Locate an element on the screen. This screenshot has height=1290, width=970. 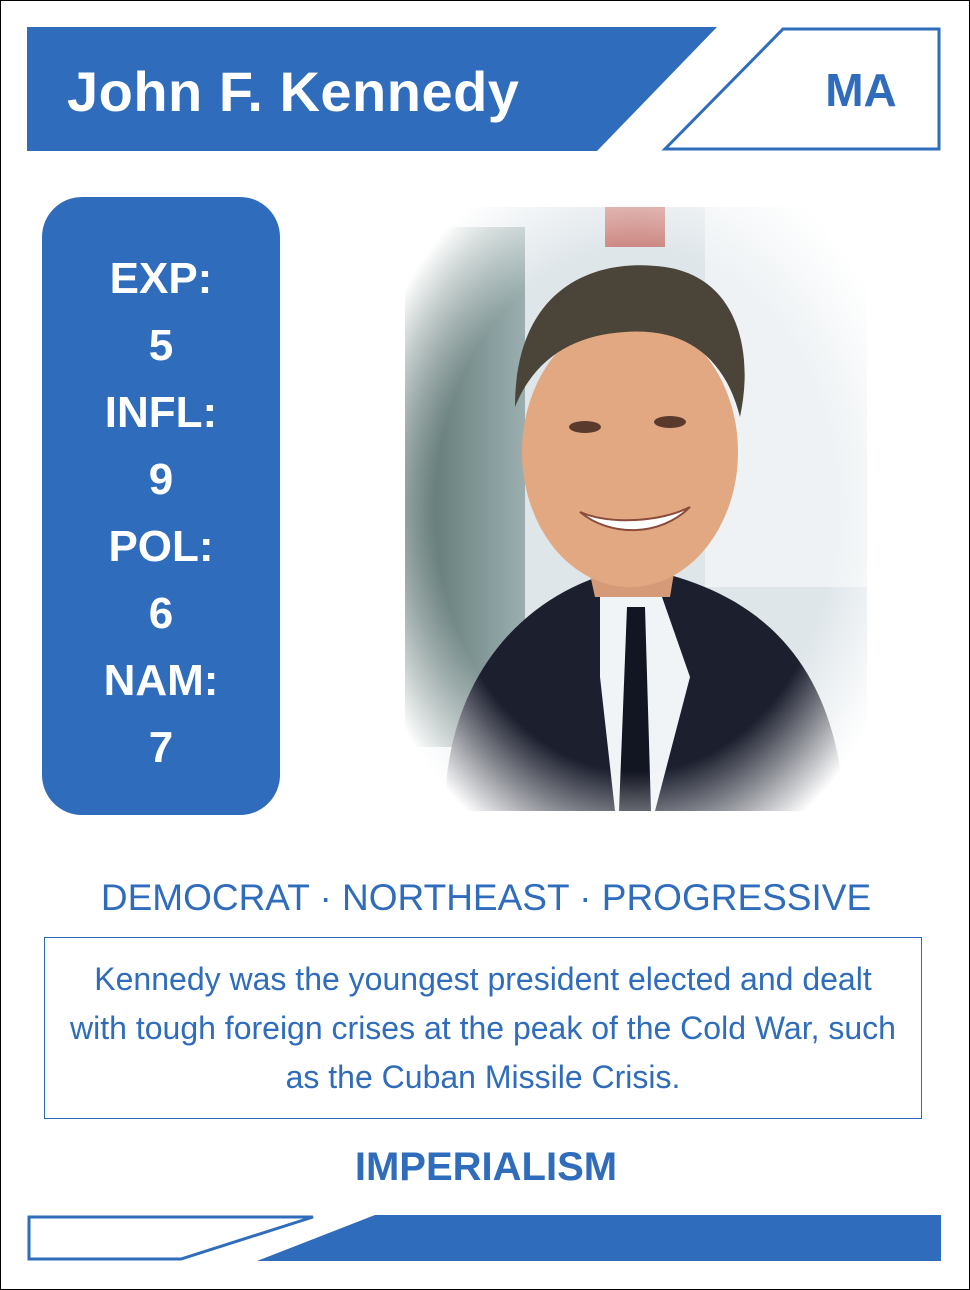
stat-pol-value: 6 is located at coordinates (161, 613).